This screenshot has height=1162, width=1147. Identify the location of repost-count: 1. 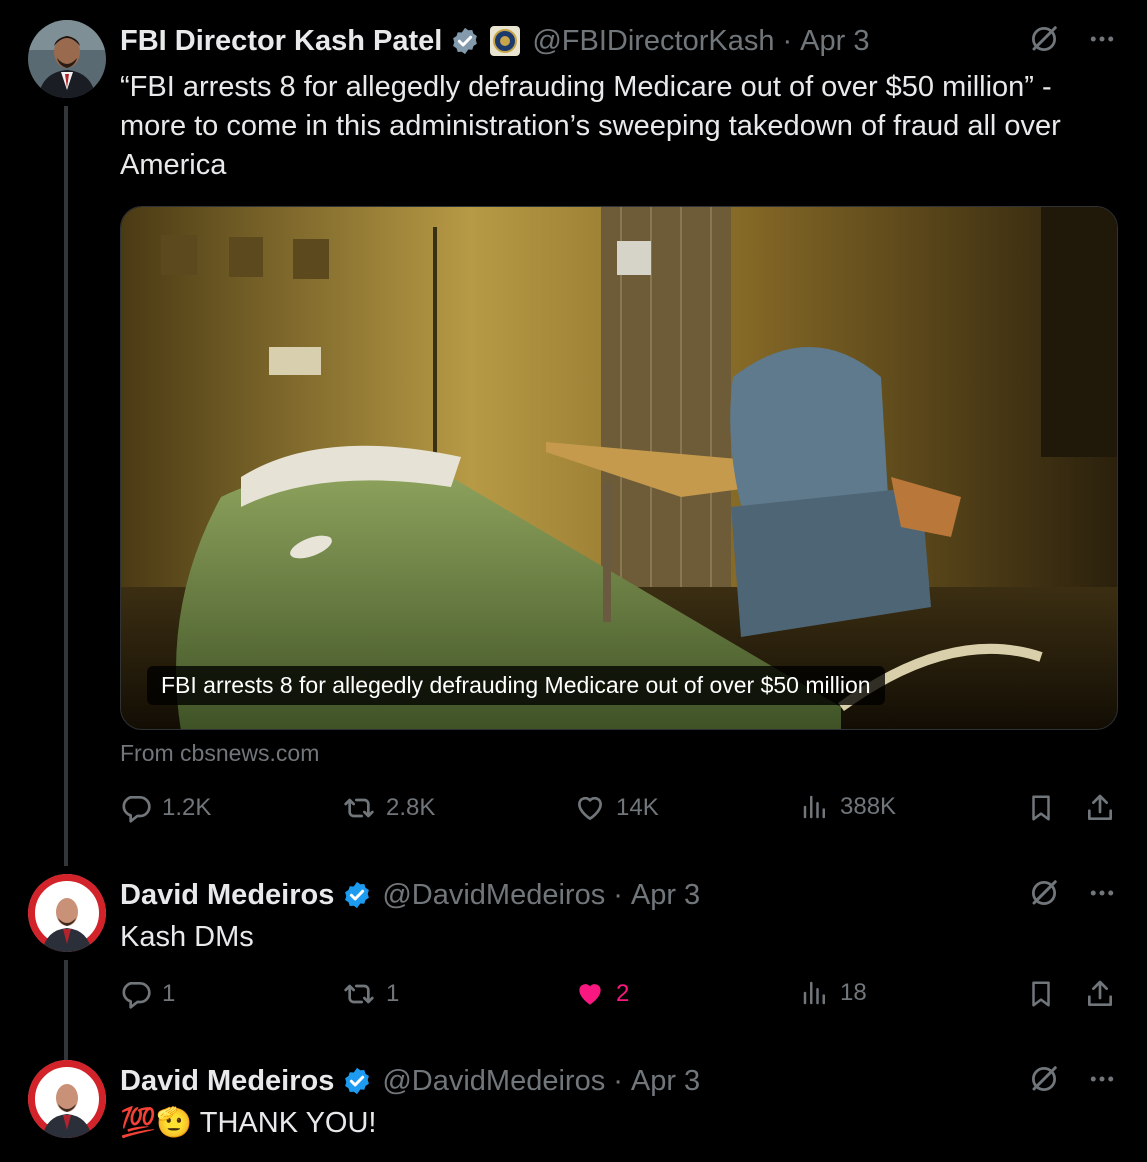
(393, 993).